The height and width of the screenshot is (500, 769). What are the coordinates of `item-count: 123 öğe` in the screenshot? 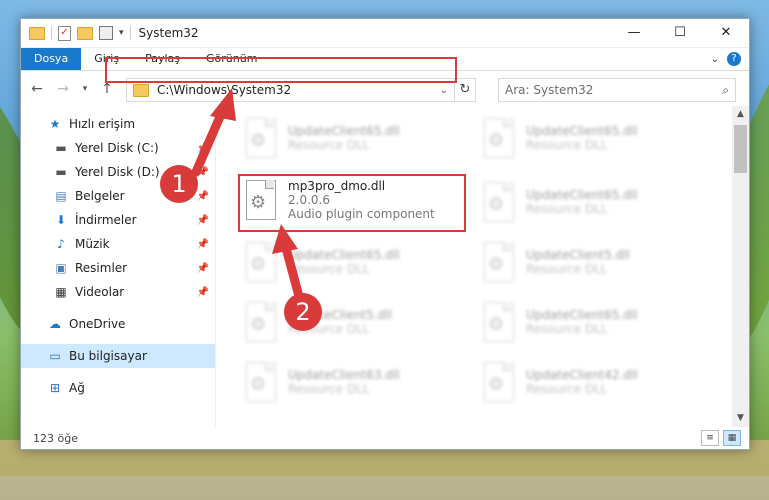 It's located at (55, 438).